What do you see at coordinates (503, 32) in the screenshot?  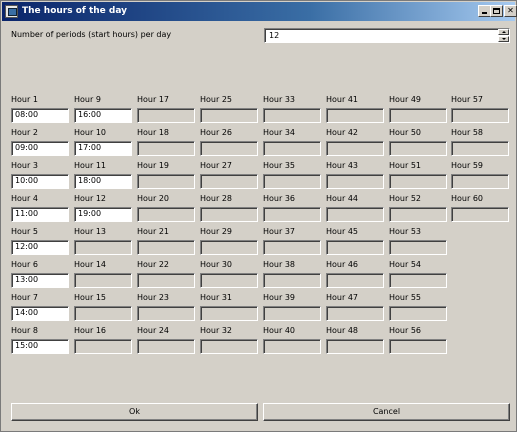 I see `spin-up-icon` at bounding box center [503, 32].